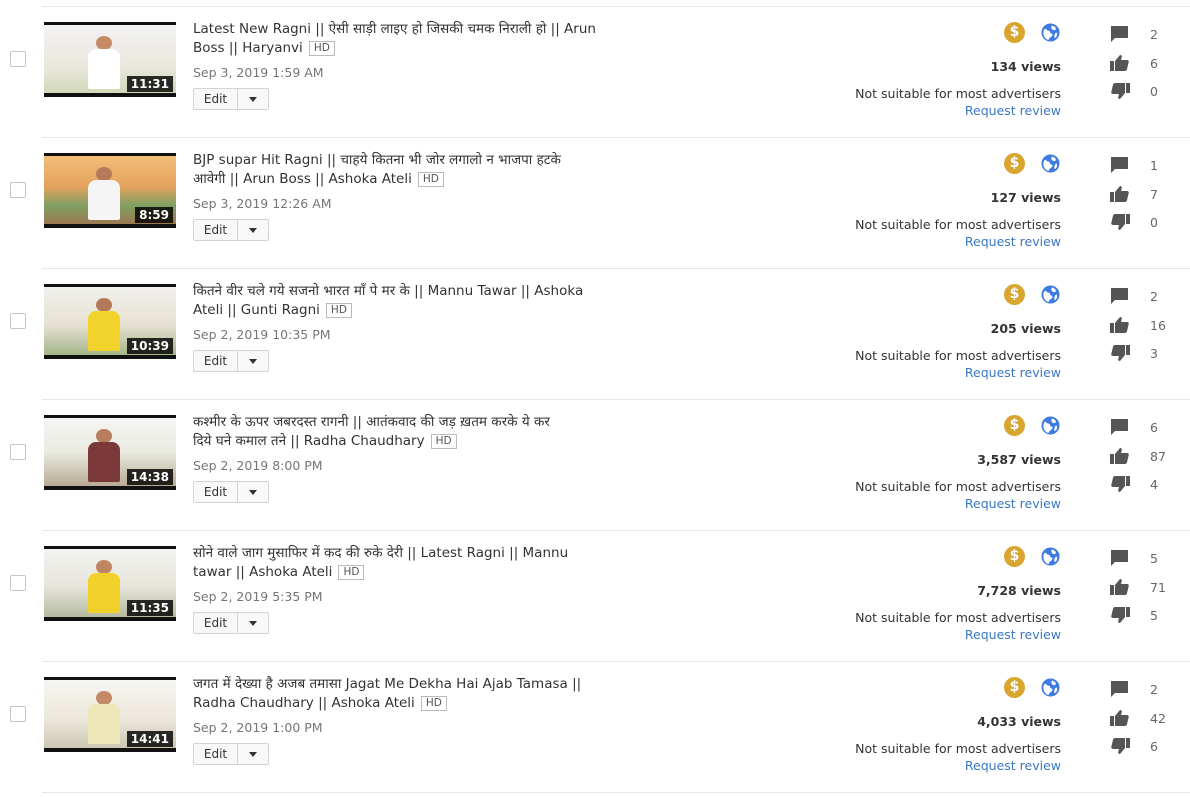  What do you see at coordinates (248, 48) in the screenshot?
I see `video-title-line2: Boss || Haryanvi` at bounding box center [248, 48].